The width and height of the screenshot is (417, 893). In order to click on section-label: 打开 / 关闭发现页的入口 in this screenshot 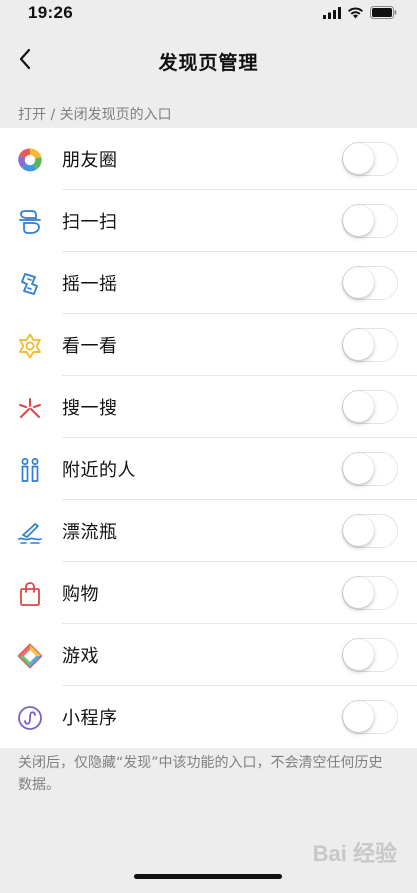, I will do `click(95, 115)`.